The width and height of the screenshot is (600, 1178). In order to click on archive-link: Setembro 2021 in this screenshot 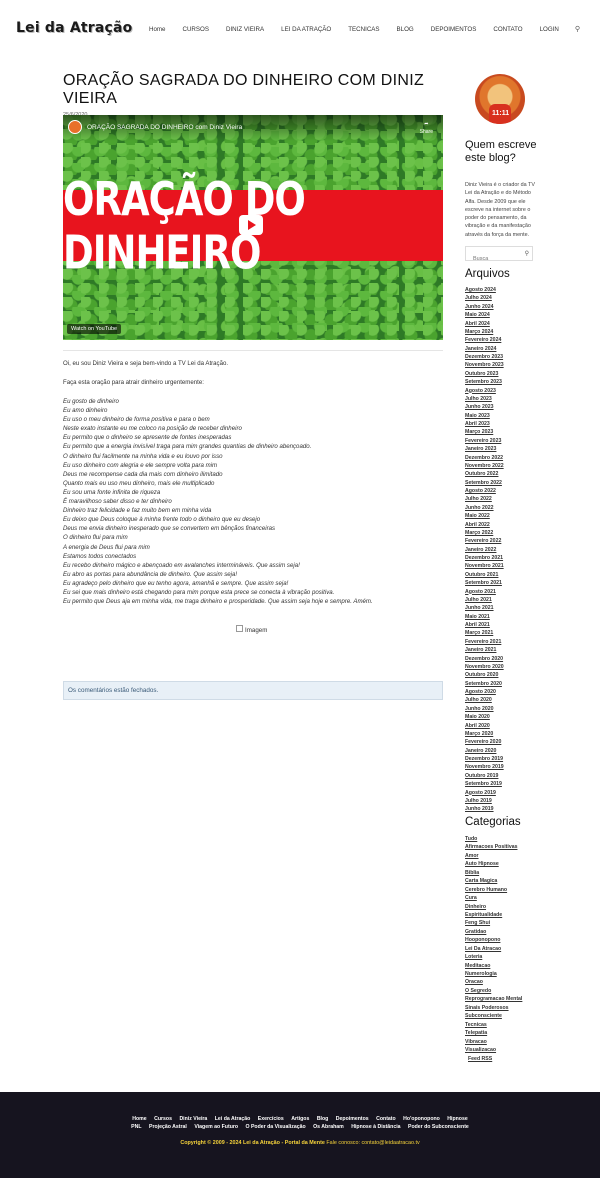, I will do `click(500, 583)`.